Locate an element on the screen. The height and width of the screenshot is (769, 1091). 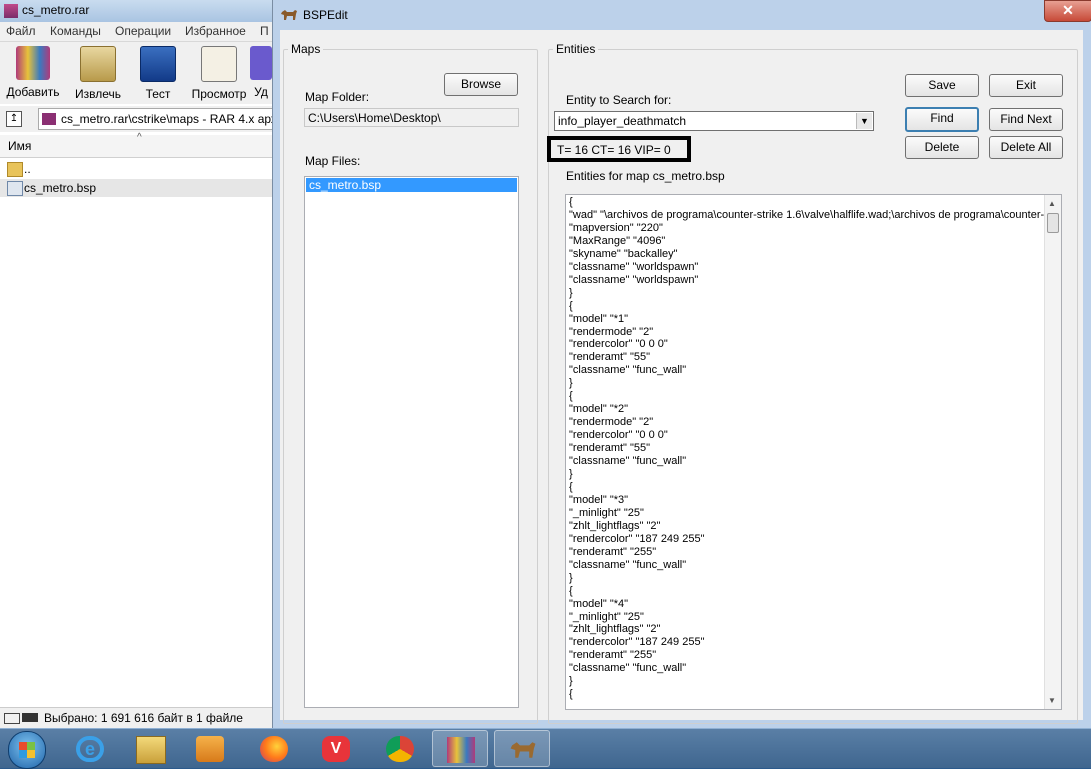
bspedit-title: BSPEdit is located at coordinates (325, 15).